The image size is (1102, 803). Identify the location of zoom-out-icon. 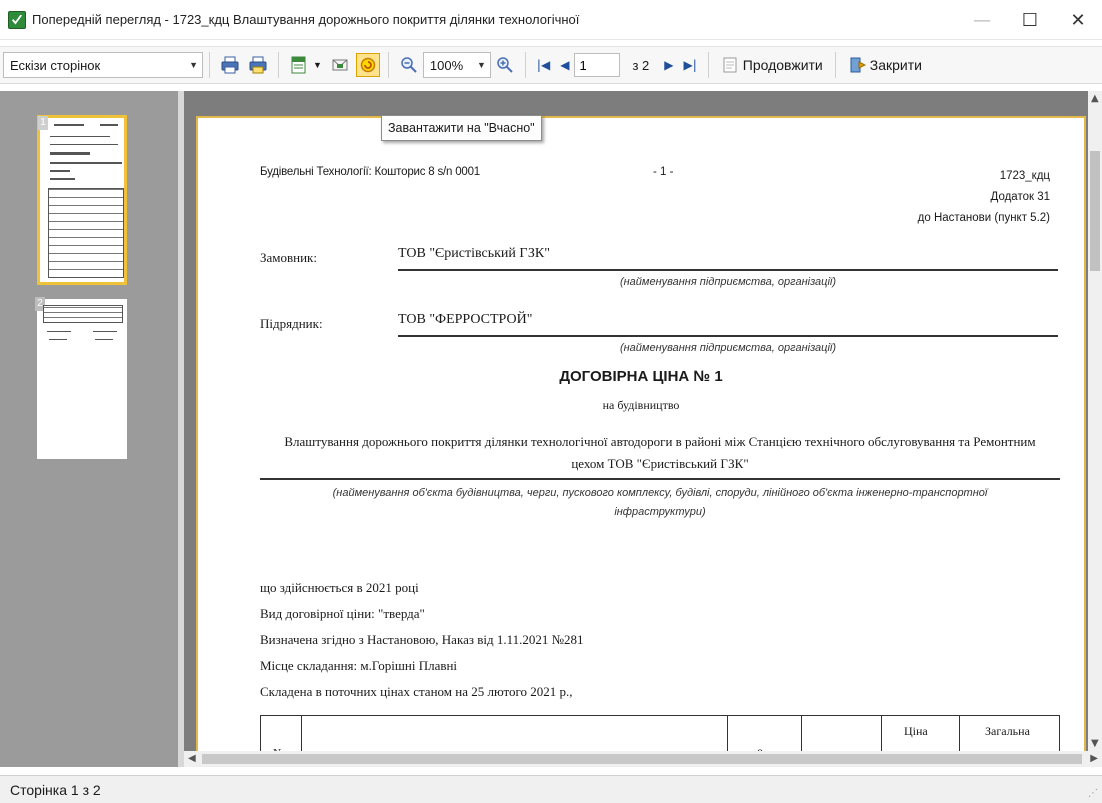
(409, 65).